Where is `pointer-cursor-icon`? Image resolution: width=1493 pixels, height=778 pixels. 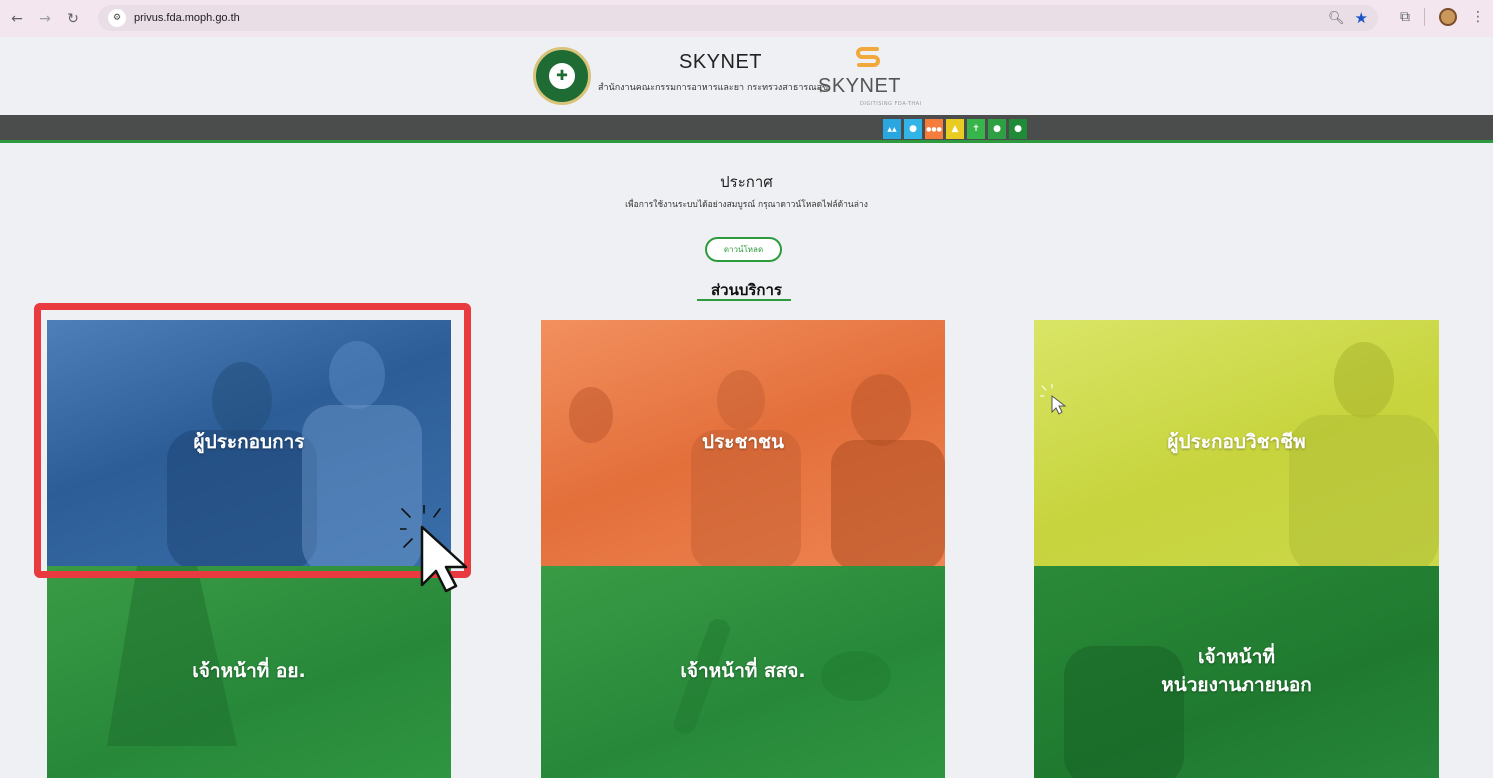 pointer-cursor-icon is located at coordinates (1053, 399).